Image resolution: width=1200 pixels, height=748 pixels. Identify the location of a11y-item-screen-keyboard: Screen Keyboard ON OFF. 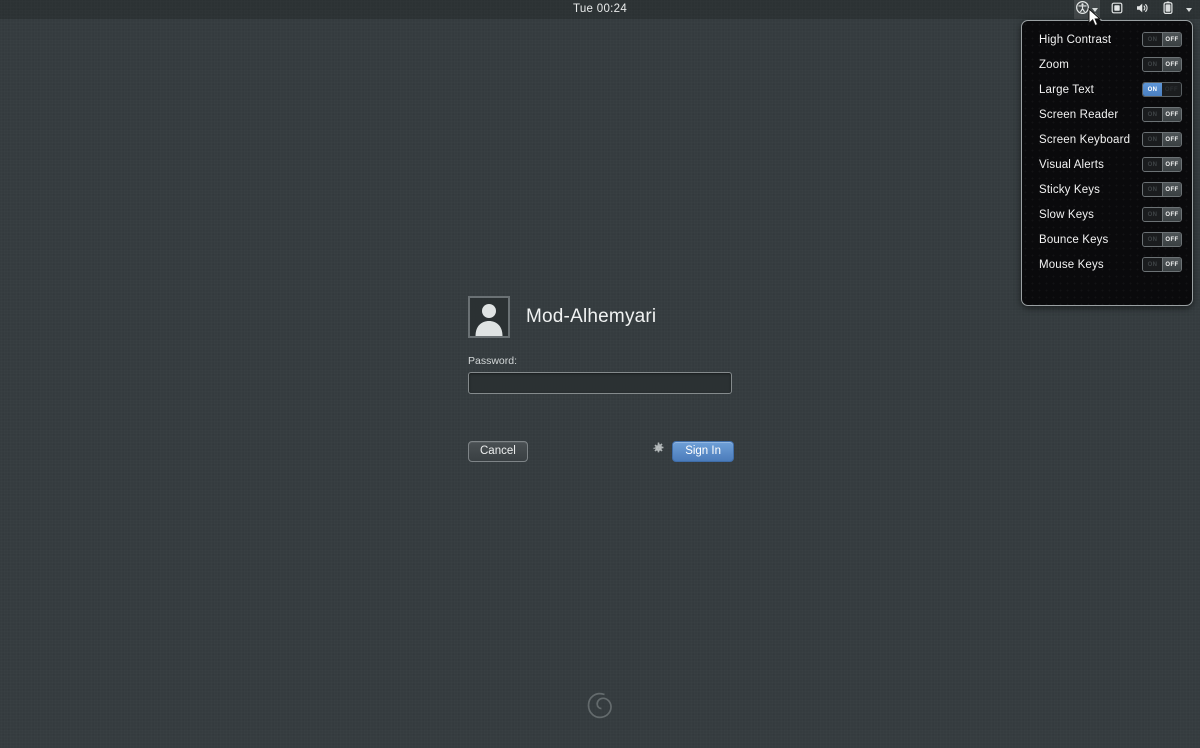
(1107, 139).